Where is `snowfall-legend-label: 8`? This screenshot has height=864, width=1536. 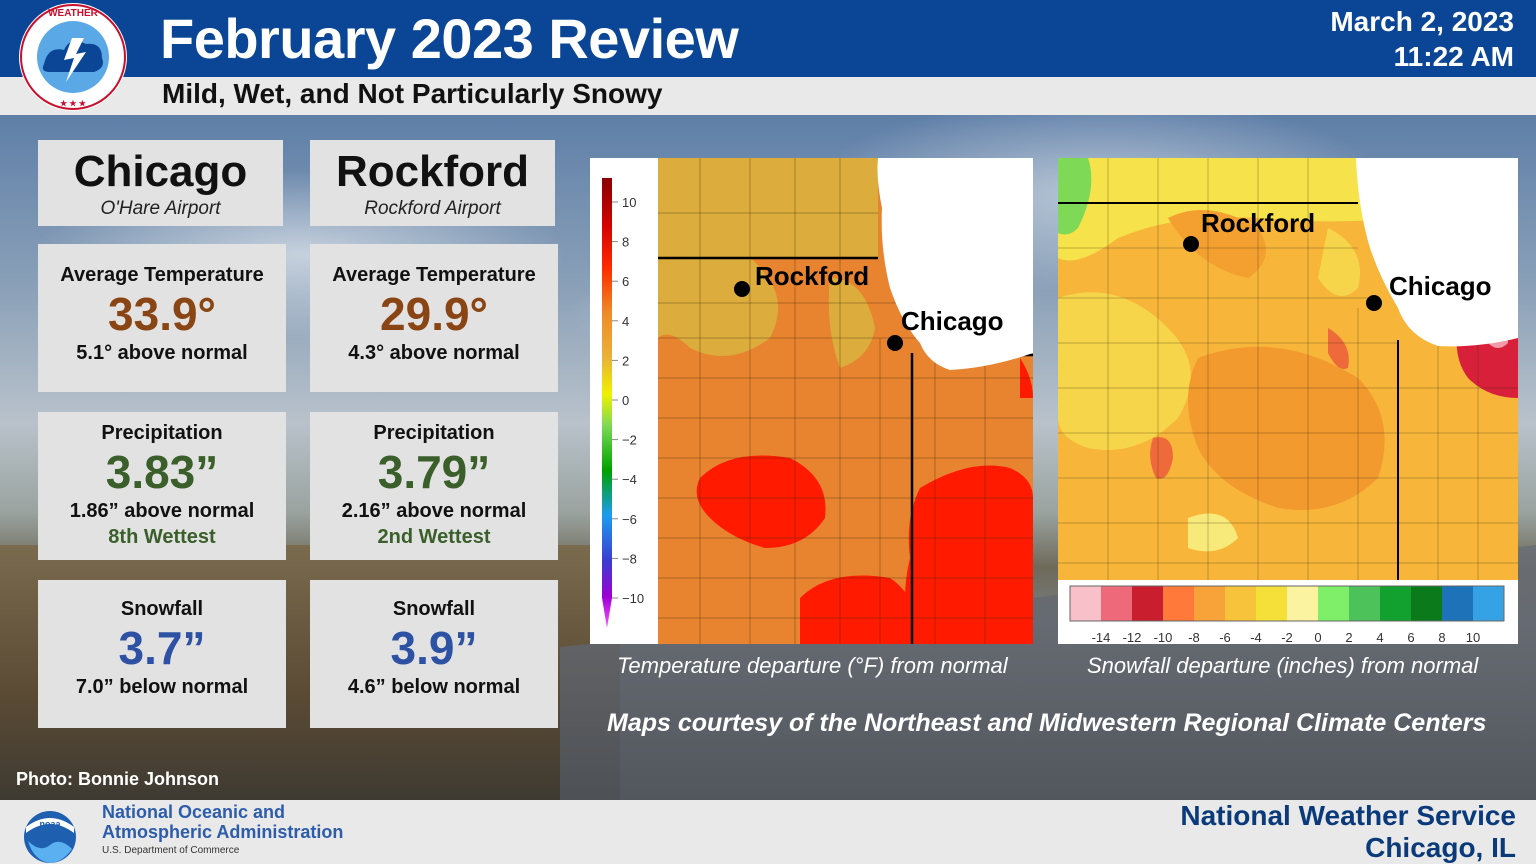
snowfall-legend-label: 8 is located at coordinates (1441, 637).